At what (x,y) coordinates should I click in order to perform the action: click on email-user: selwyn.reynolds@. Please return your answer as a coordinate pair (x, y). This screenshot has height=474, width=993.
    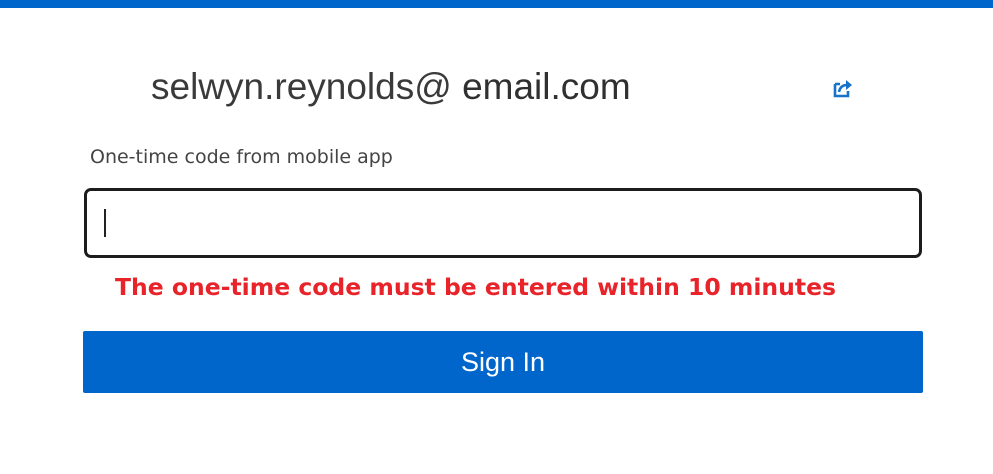
    Looking at the image, I should click on (301, 86).